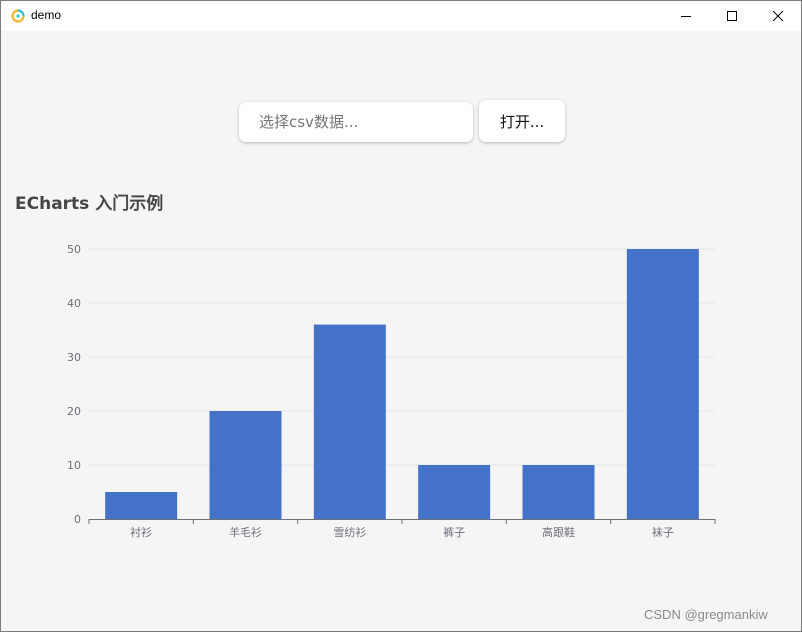 This screenshot has height=632, width=802. What do you see at coordinates (245, 532) in the screenshot?
I see `x-tick-label: 羊毛衫` at bounding box center [245, 532].